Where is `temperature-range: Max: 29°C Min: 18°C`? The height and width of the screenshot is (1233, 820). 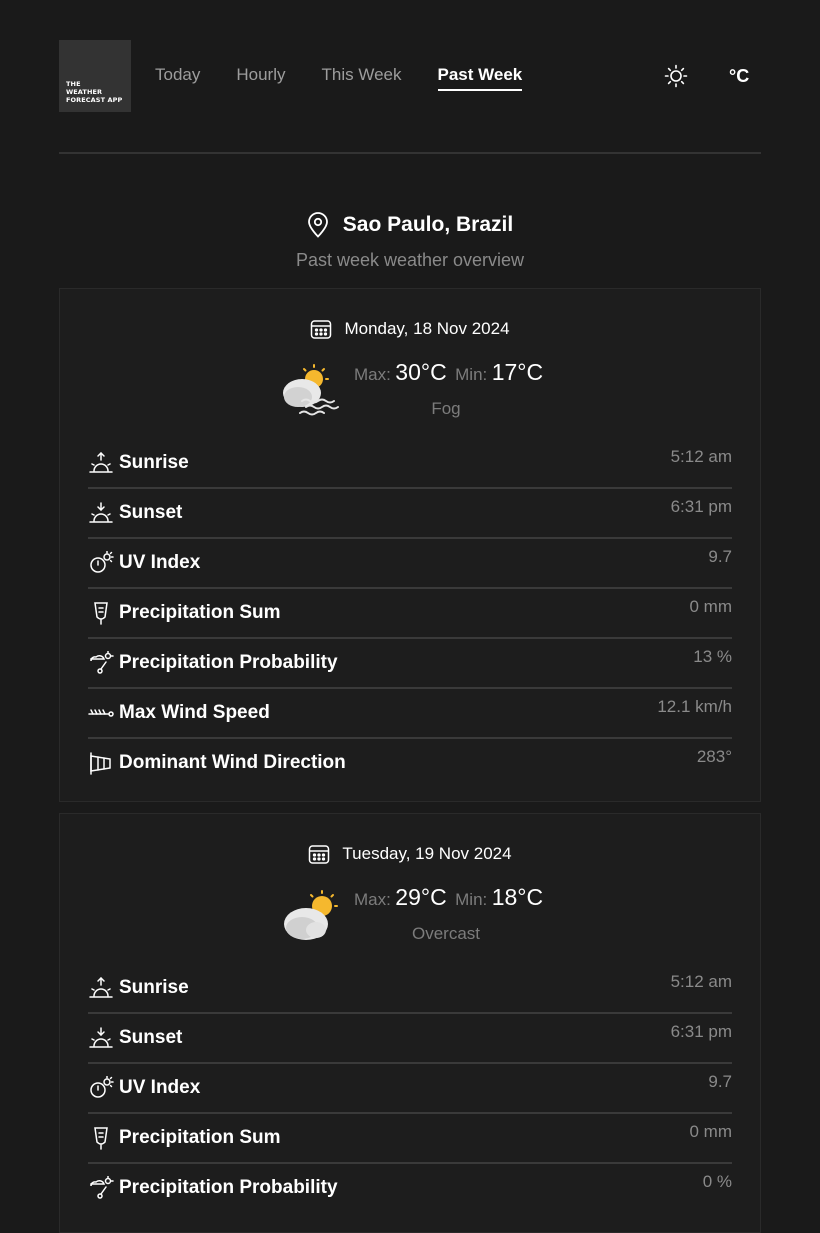
temperature-range: Max: 29°C Min: 18°C is located at coordinates (450, 897).